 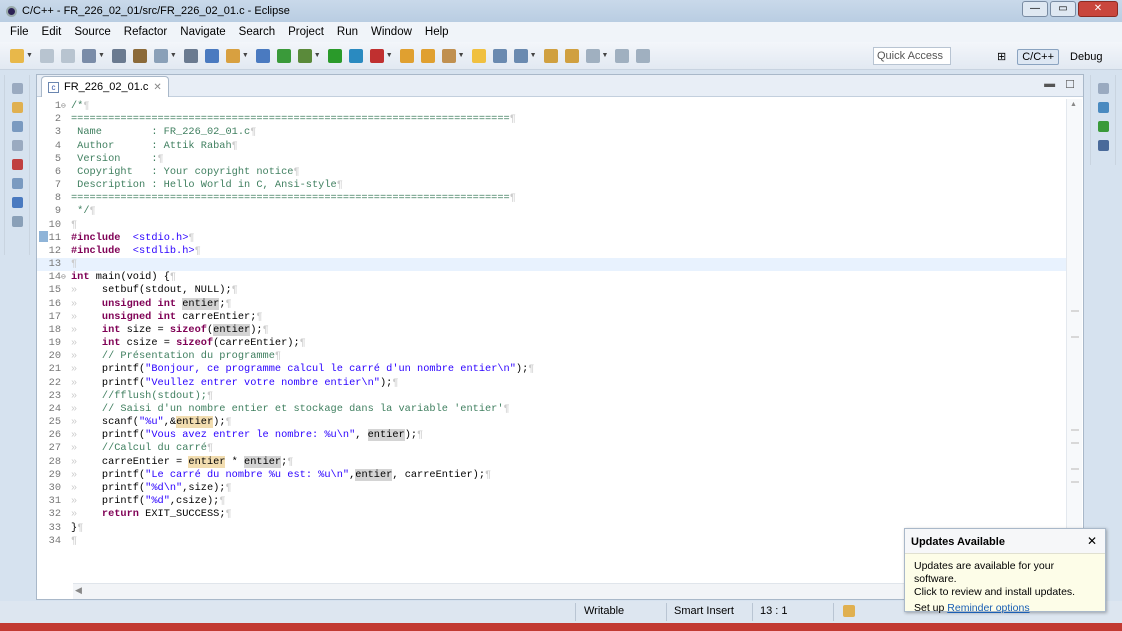 I want to click on code-line: 30 » printf("%d\n",size);, so click(x=552, y=488).